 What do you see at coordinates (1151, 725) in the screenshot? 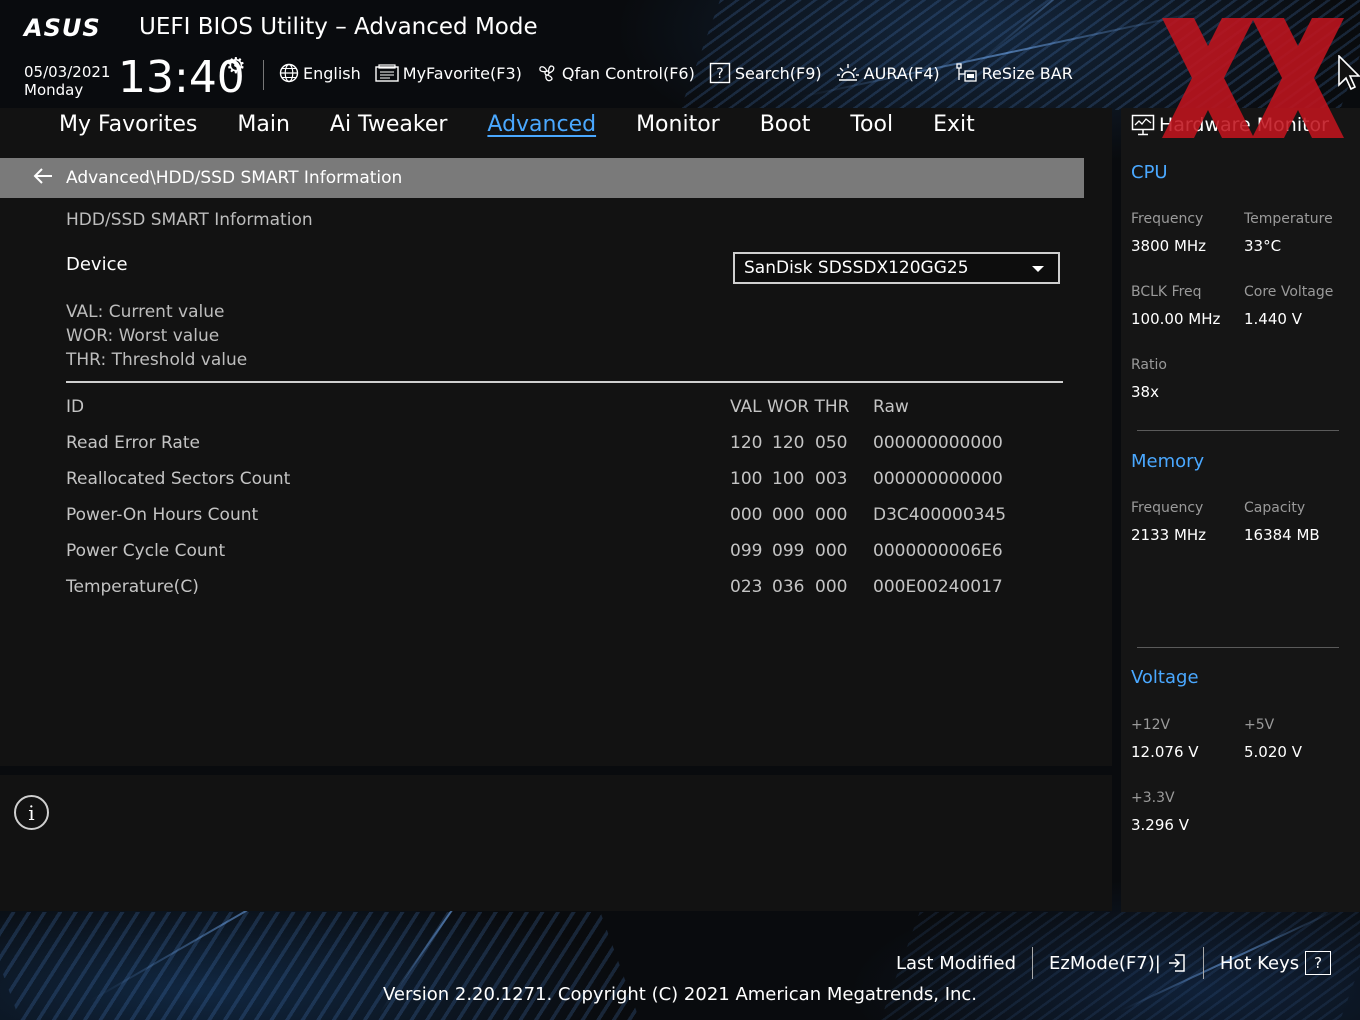
I see `v12-label: +12V` at bounding box center [1151, 725].